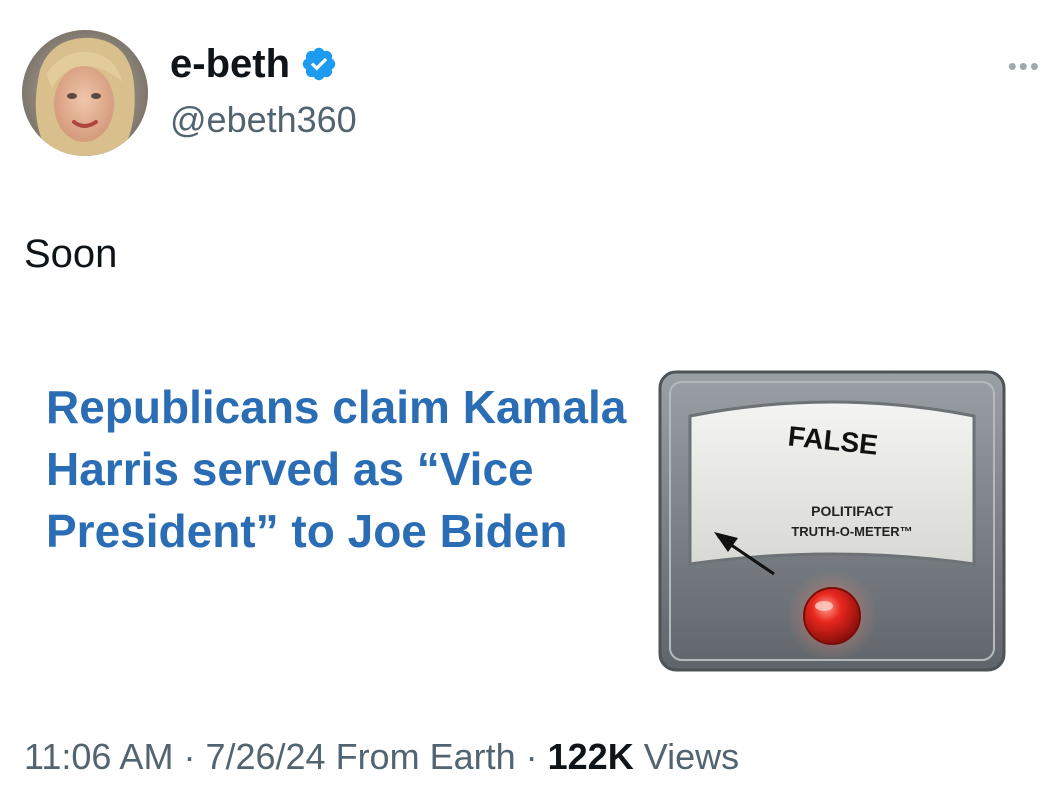  Describe the element at coordinates (691, 756) in the screenshot. I see `views-label: Views` at that location.